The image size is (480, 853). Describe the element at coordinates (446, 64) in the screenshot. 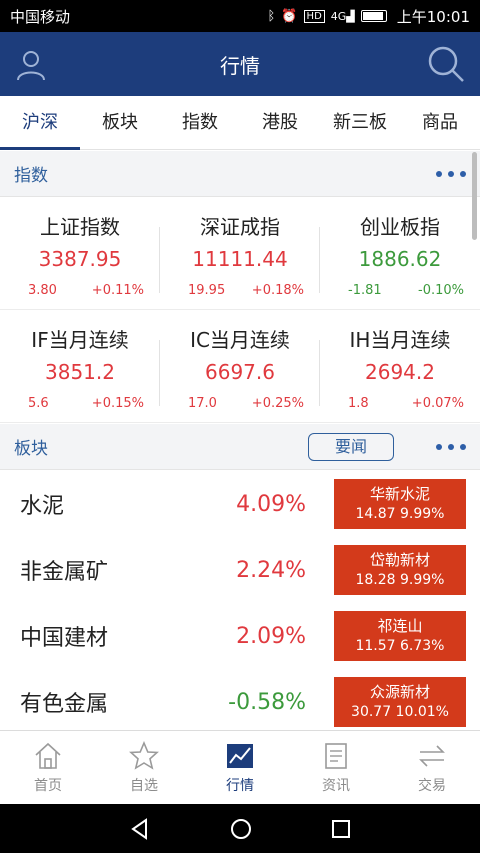

I see `search-icon` at that location.